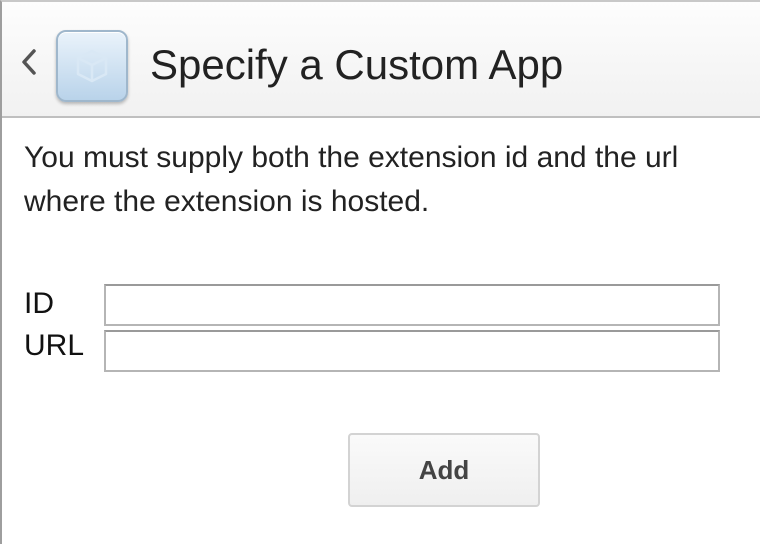  What do you see at coordinates (412, 351) in the screenshot?
I see `url-input` at bounding box center [412, 351].